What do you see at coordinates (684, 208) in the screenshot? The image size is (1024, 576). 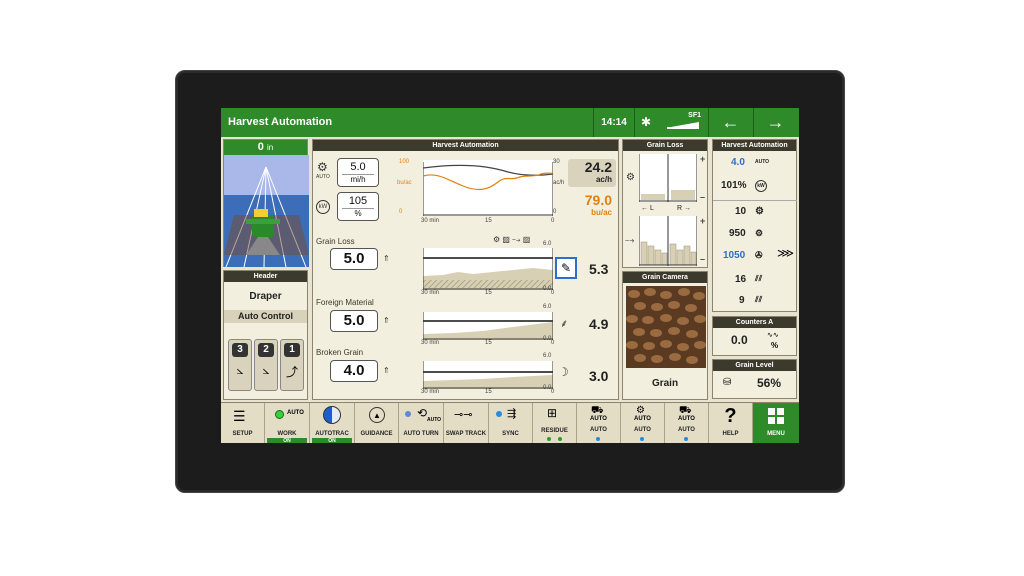 I see `right-side-label: R →` at bounding box center [684, 208].